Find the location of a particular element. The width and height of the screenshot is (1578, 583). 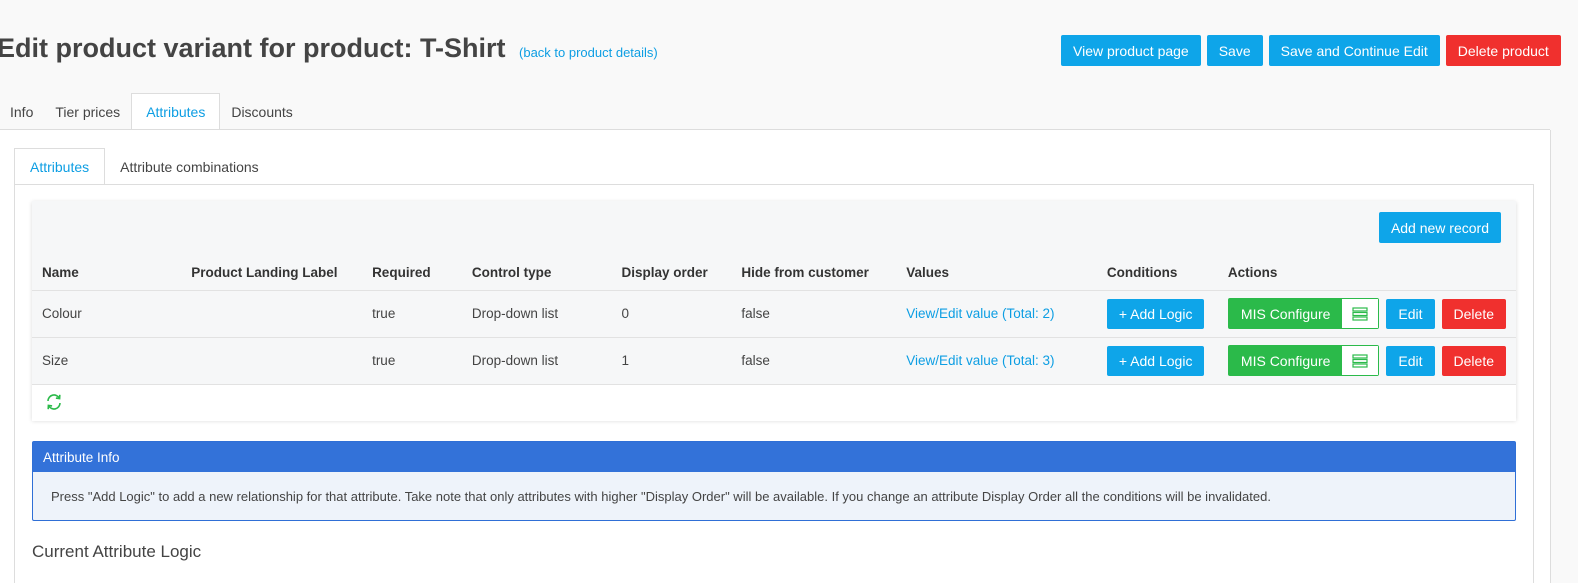

view-edit-values-link: View/Edit value (Total: 2) is located at coordinates (996, 314).